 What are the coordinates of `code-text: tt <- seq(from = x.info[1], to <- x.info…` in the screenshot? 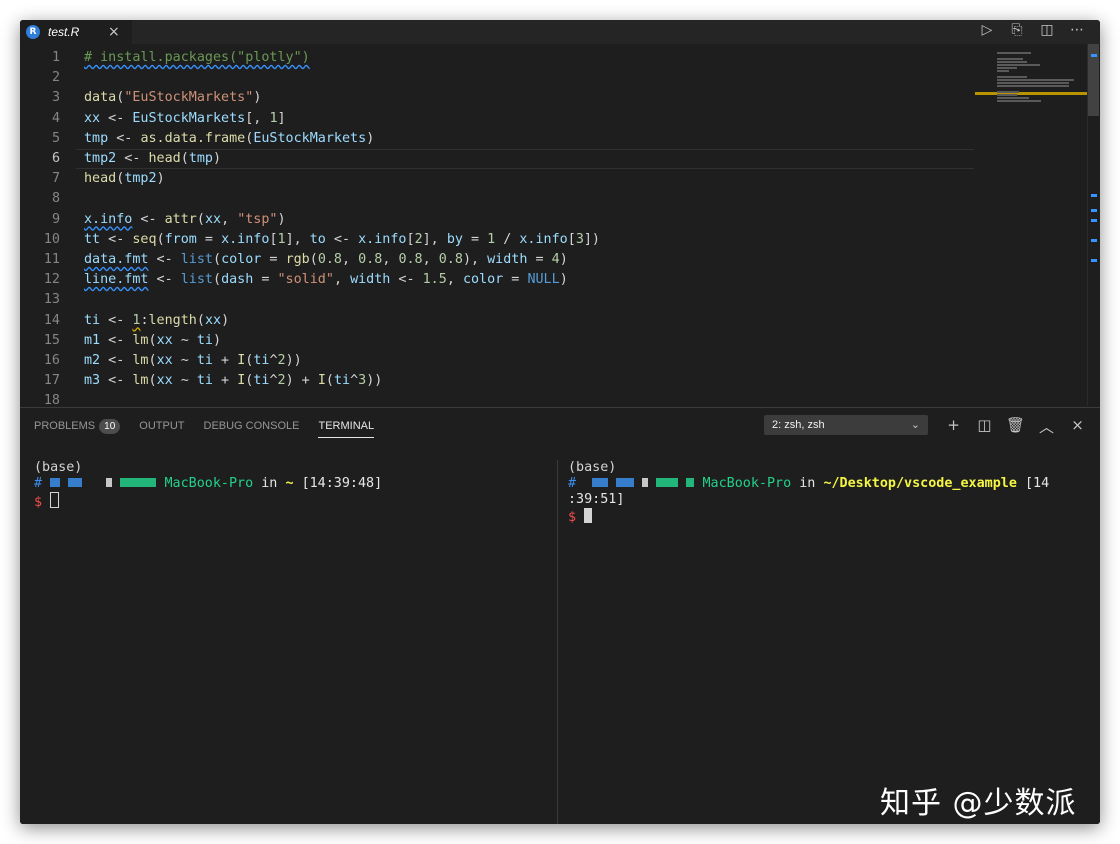 It's located at (342, 240).